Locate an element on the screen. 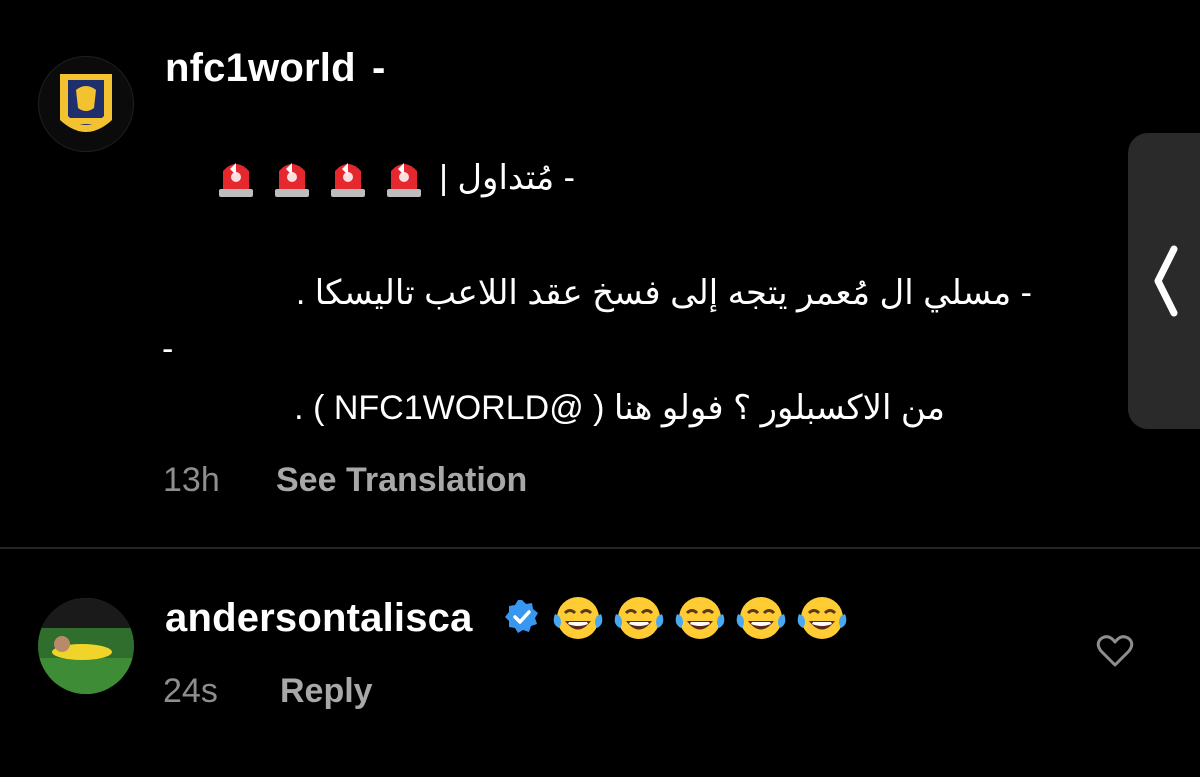 This screenshot has height=777, width=1200. reply-avatar is located at coordinates (86, 646).